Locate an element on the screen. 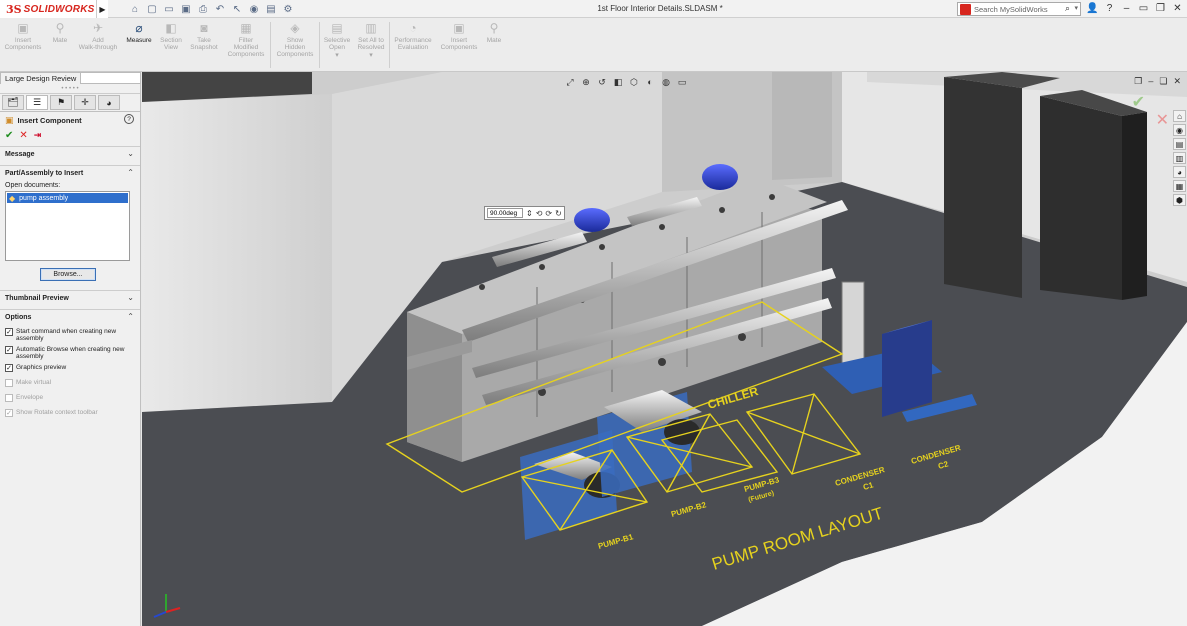 The width and height of the screenshot is (1187, 626). mate-button: ⚲ Mate is located at coordinates (60, 46).